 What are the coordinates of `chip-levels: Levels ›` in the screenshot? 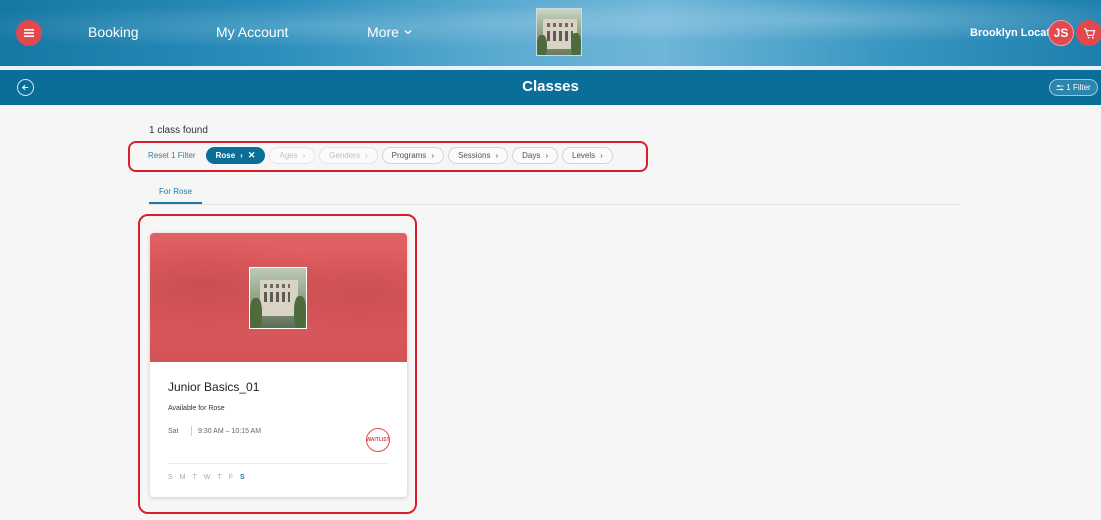 It's located at (587, 155).